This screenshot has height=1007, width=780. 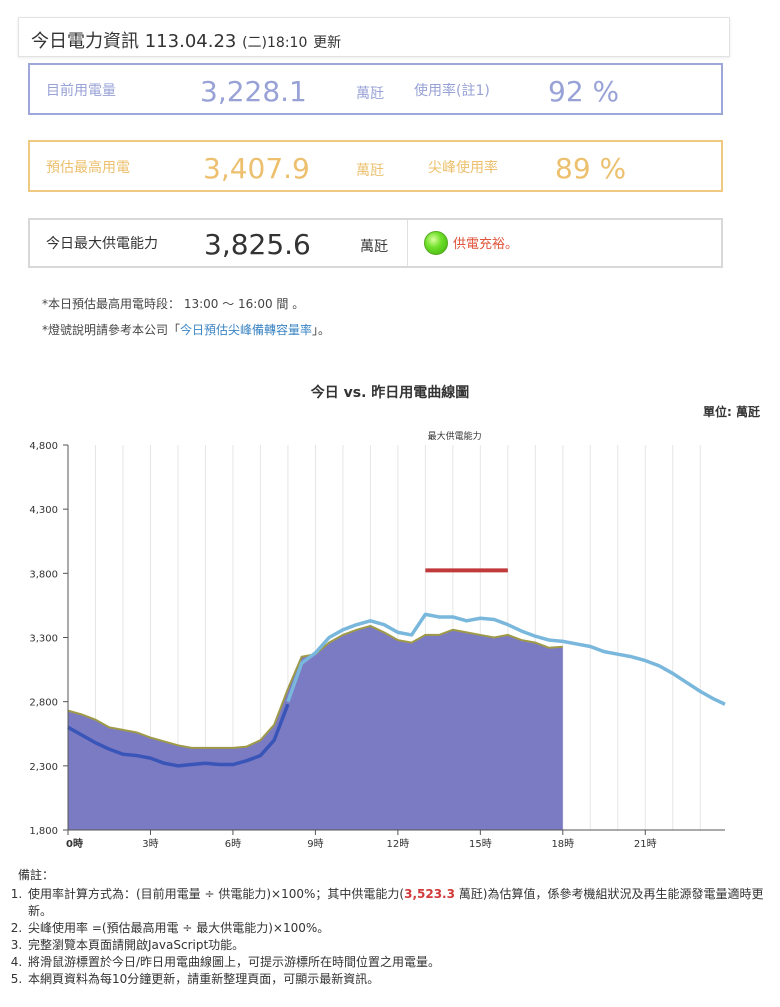 I want to click on peak-rate-label: 尖峰使用率, so click(x=463, y=168).